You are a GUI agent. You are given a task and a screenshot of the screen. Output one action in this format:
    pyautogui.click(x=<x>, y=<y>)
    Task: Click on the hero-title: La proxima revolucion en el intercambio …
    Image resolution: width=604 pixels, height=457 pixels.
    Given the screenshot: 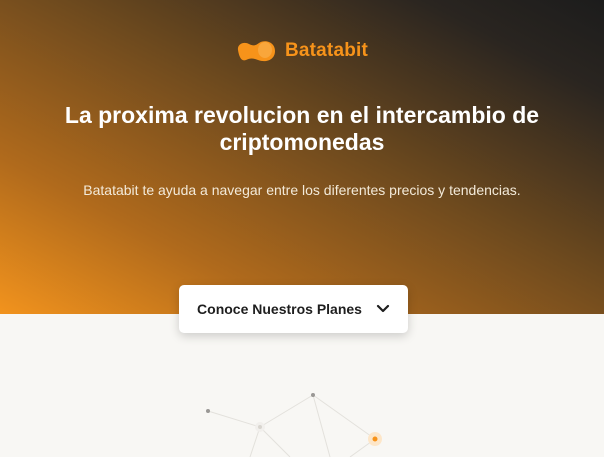 What is the action you would take?
    pyautogui.click(x=302, y=128)
    